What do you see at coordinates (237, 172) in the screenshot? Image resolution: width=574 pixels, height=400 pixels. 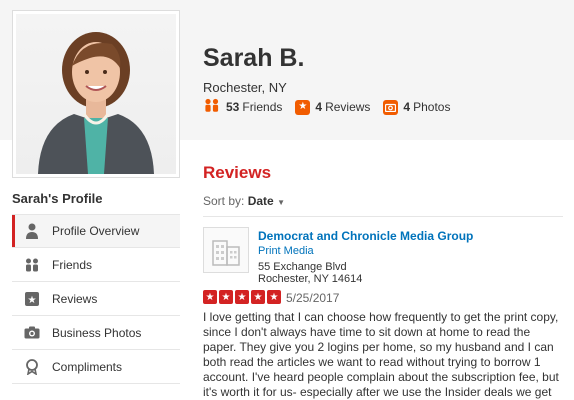 I see `reviews-heading: Reviews` at bounding box center [237, 172].